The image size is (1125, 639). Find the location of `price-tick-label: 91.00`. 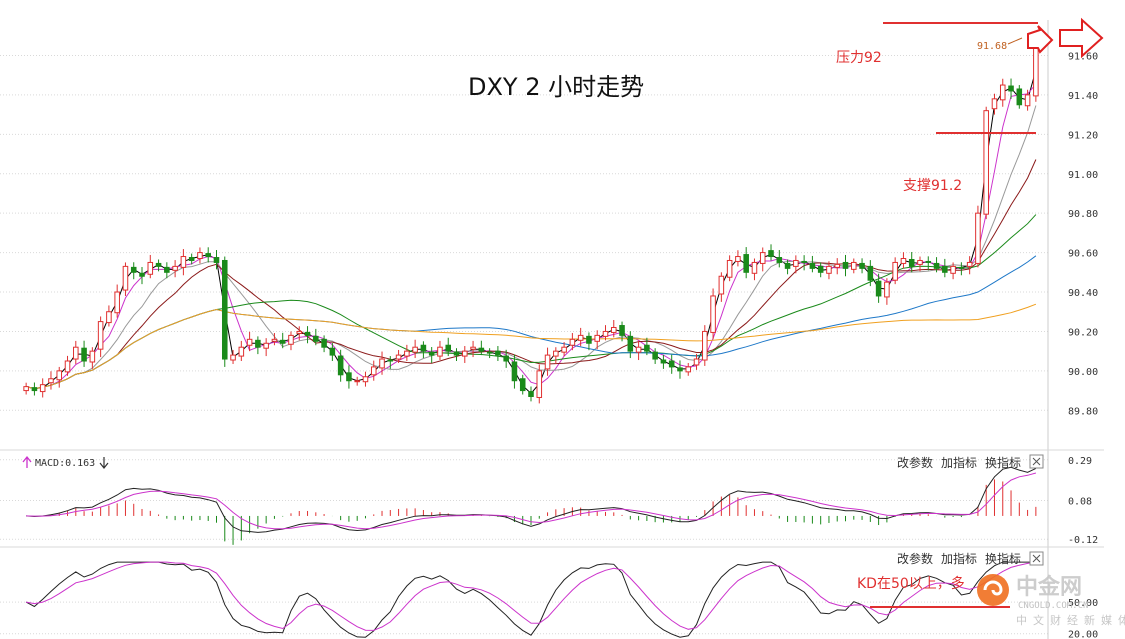

price-tick-label: 91.00 is located at coordinates (1083, 175).